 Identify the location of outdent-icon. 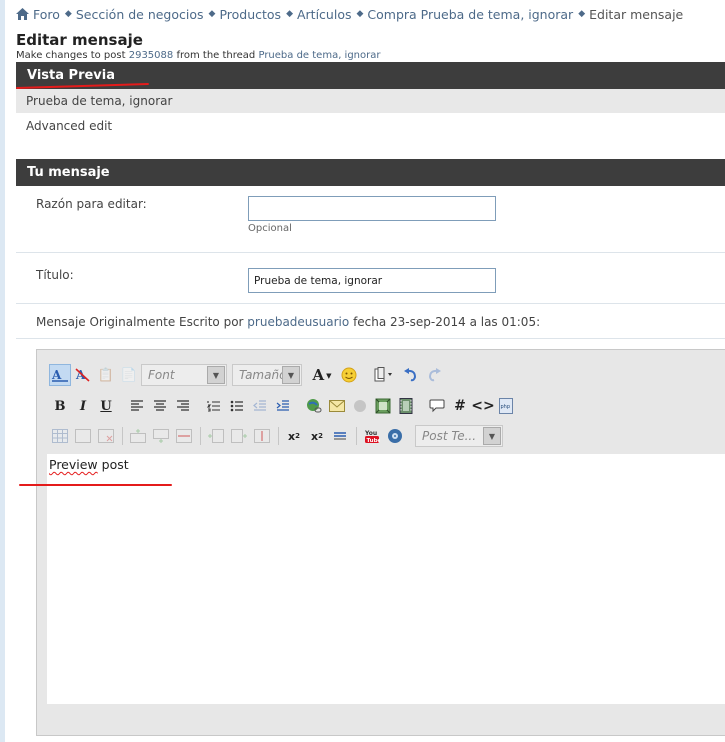
(260, 406).